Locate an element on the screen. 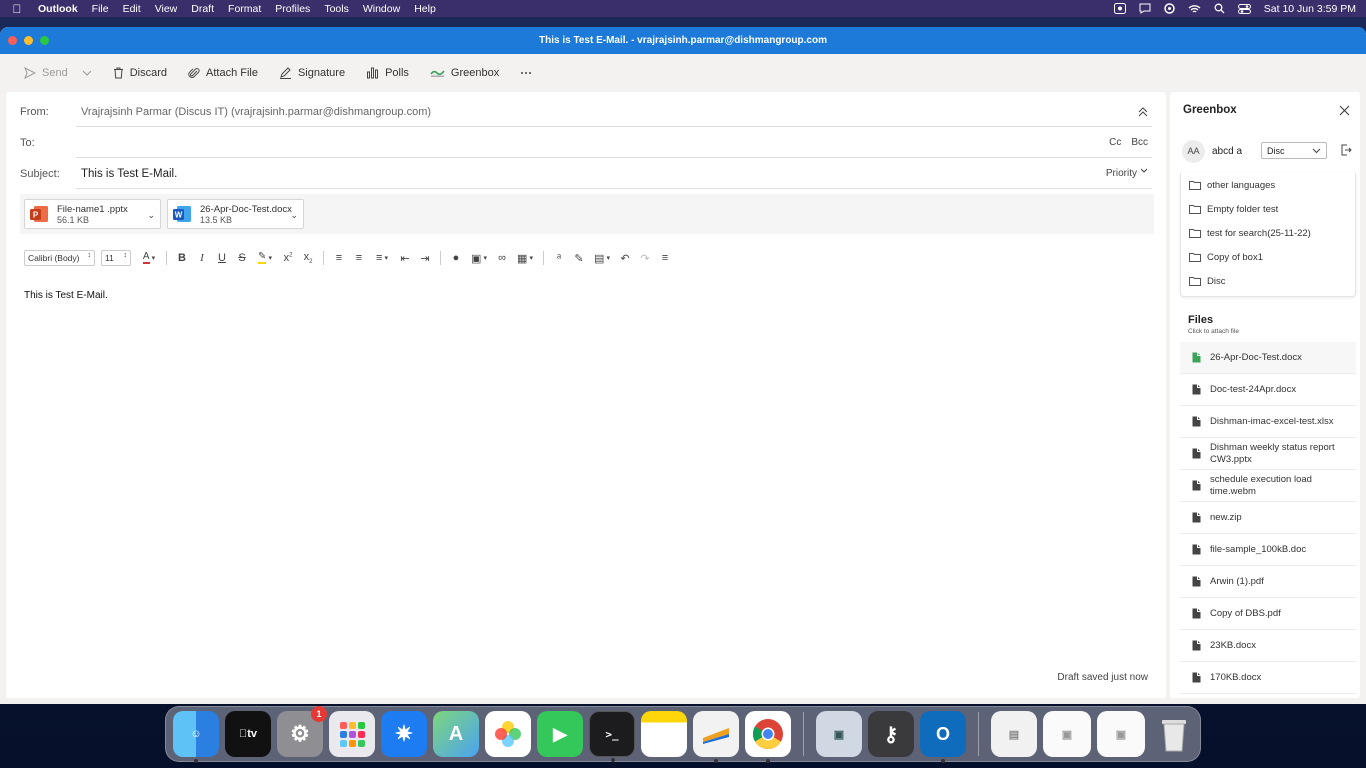 This screenshot has height=768, width=1366. more-formatting-button: ≡ is located at coordinates (665, 258).